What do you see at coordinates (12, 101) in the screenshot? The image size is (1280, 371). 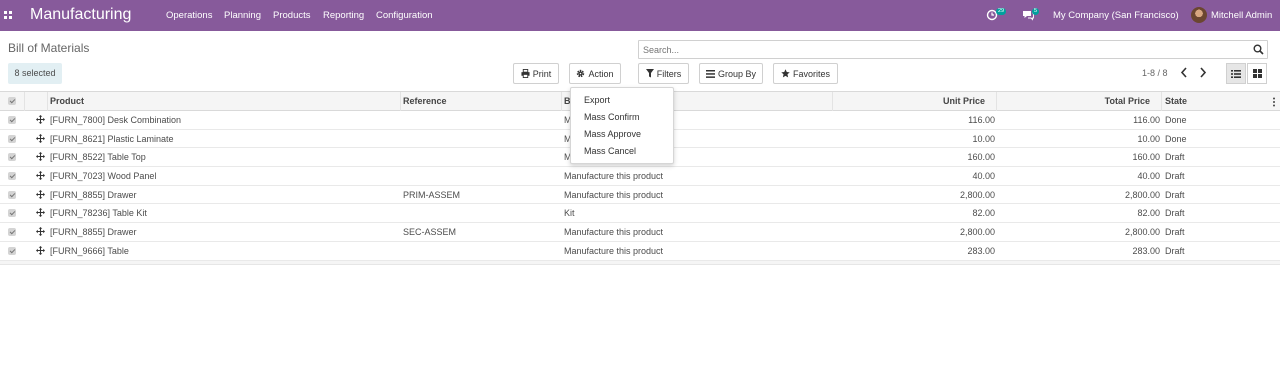 I see `select-all-checkbox` at bounding box center [12, 101].